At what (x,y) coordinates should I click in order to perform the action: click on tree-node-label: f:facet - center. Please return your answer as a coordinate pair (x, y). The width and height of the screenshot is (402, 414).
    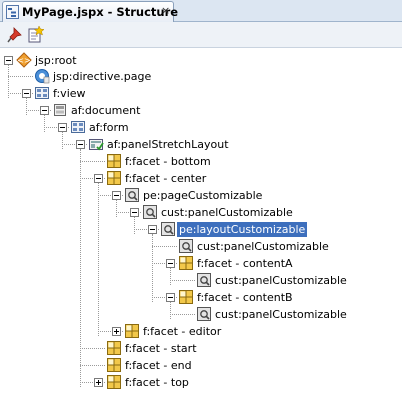
    Looking at the image, I should click on (166, 178).